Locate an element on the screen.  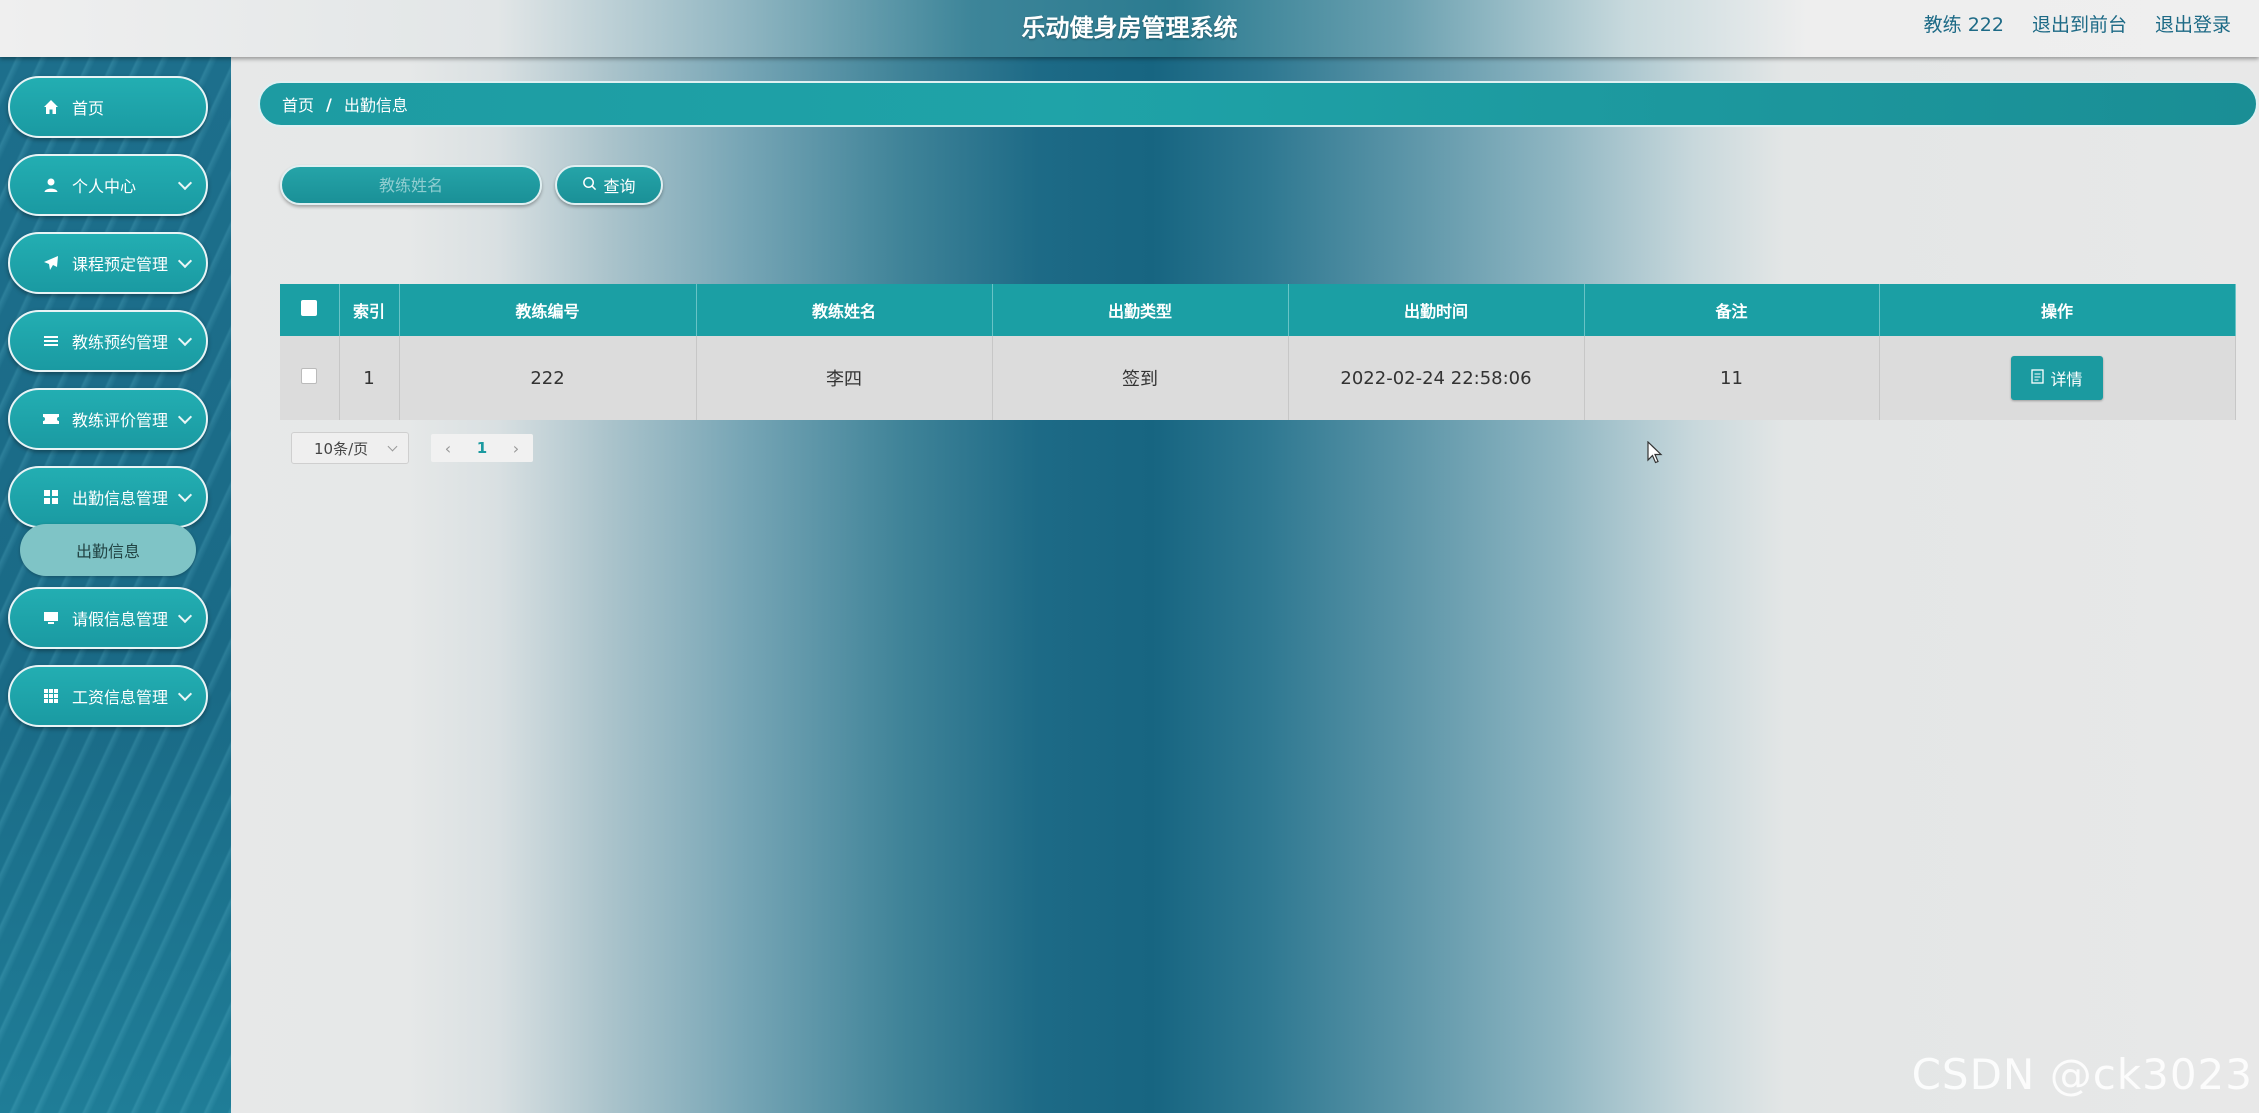
cell-attendance-time: 2022-02-24 22:58:06 is located at coordinates (1436, 378).